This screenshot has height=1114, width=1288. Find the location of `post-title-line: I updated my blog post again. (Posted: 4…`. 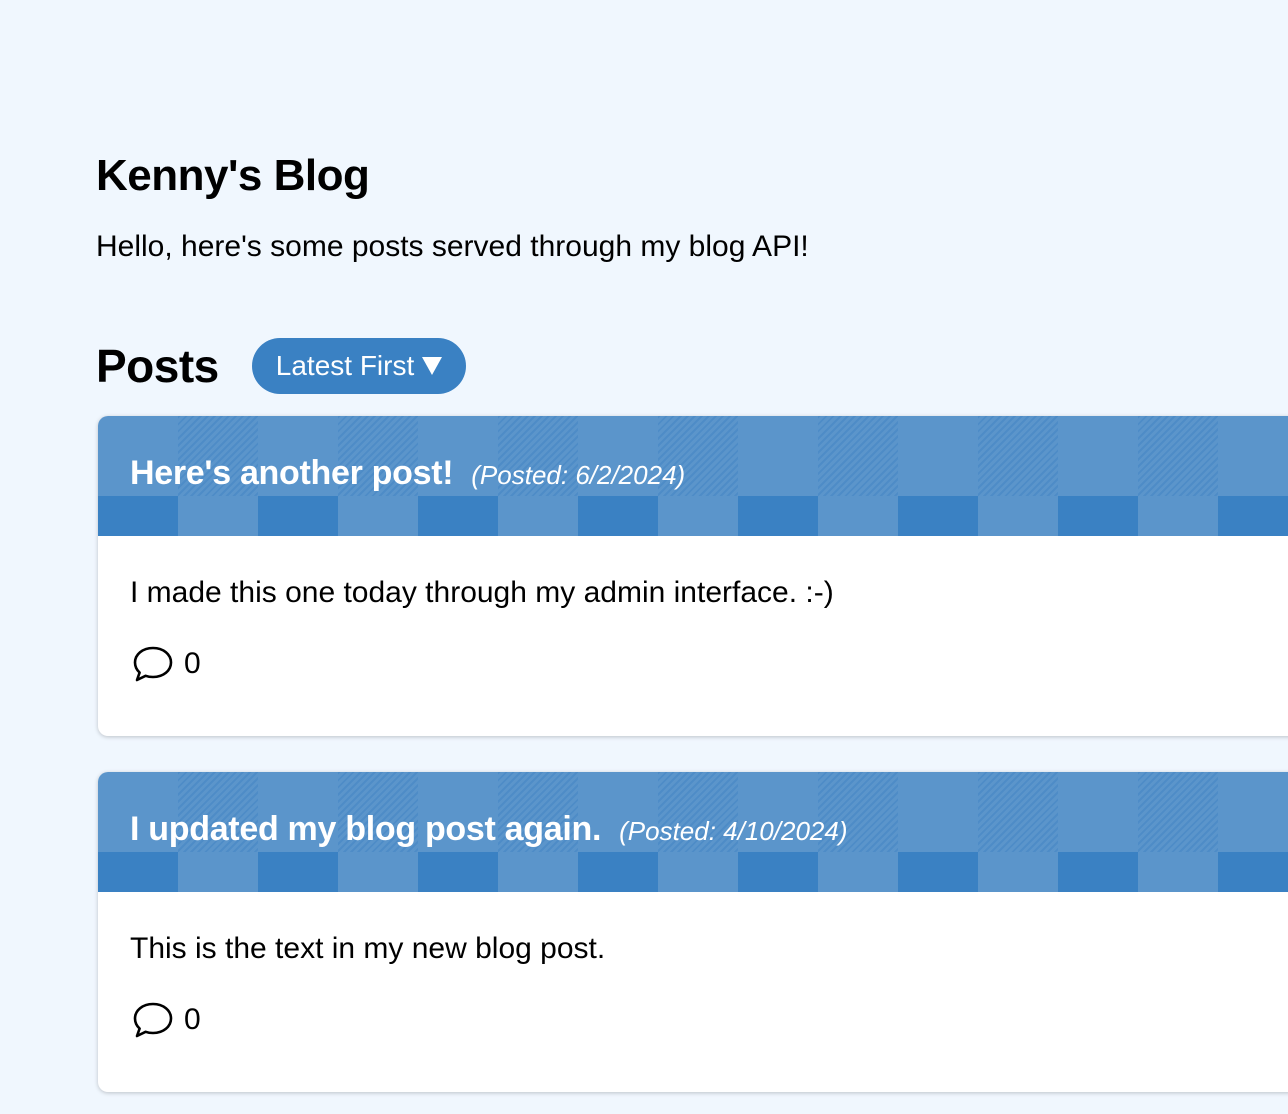

post-title-line: I updated my blog post again. (Posted: 4… is located at coordinates (489, 832).